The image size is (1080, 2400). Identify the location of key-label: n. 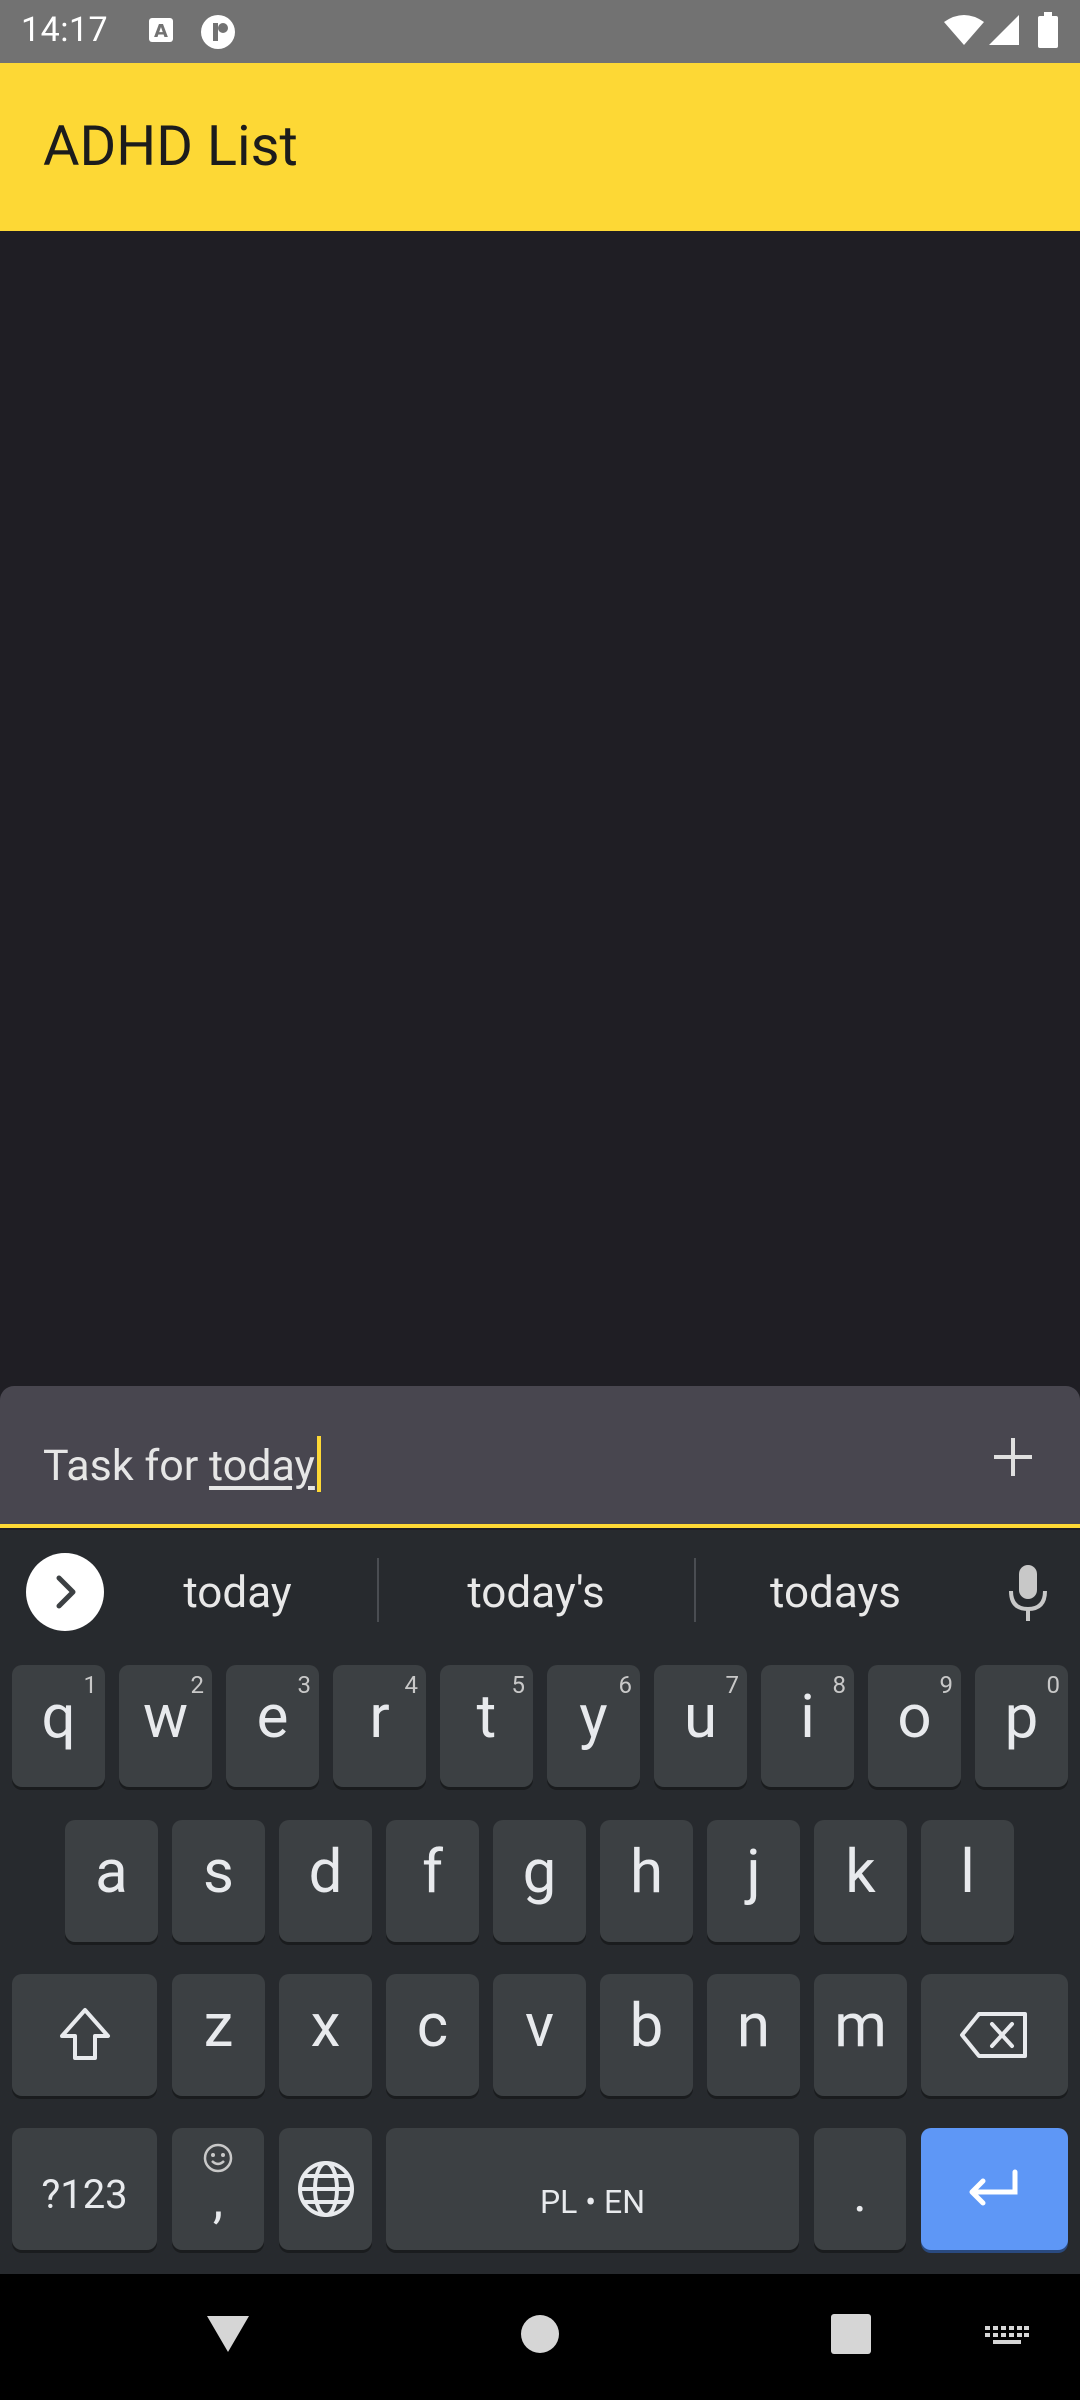
(753, 2025).